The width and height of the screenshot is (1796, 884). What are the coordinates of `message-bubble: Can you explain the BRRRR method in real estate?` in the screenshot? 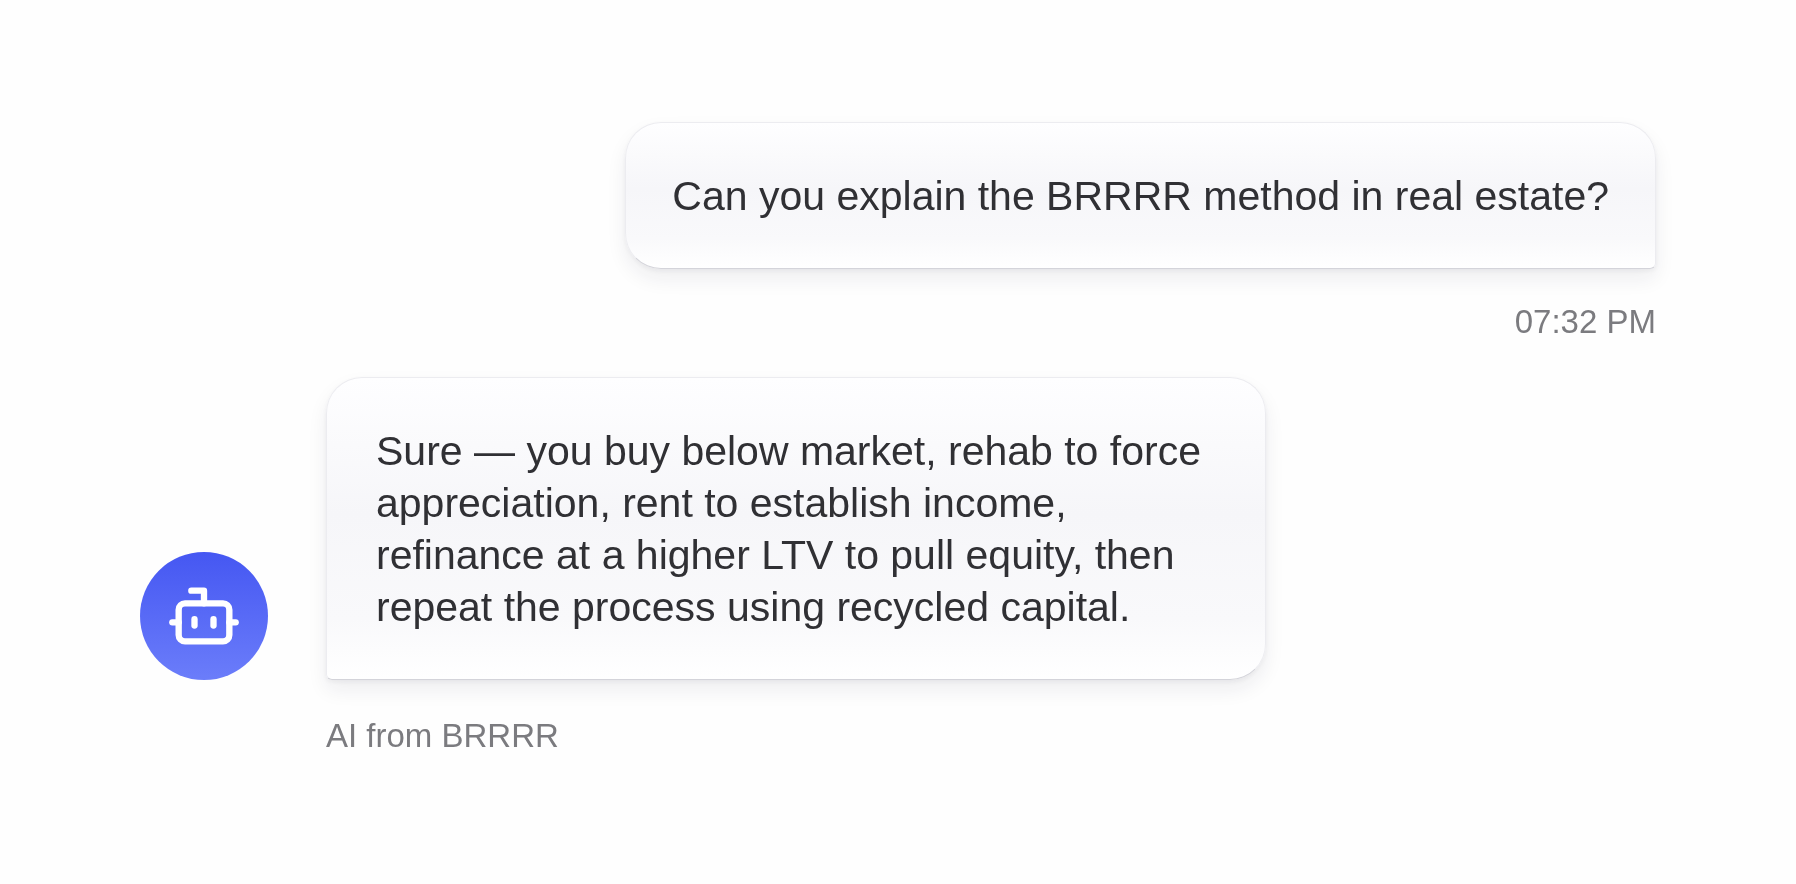 It's located at (1140, 195).